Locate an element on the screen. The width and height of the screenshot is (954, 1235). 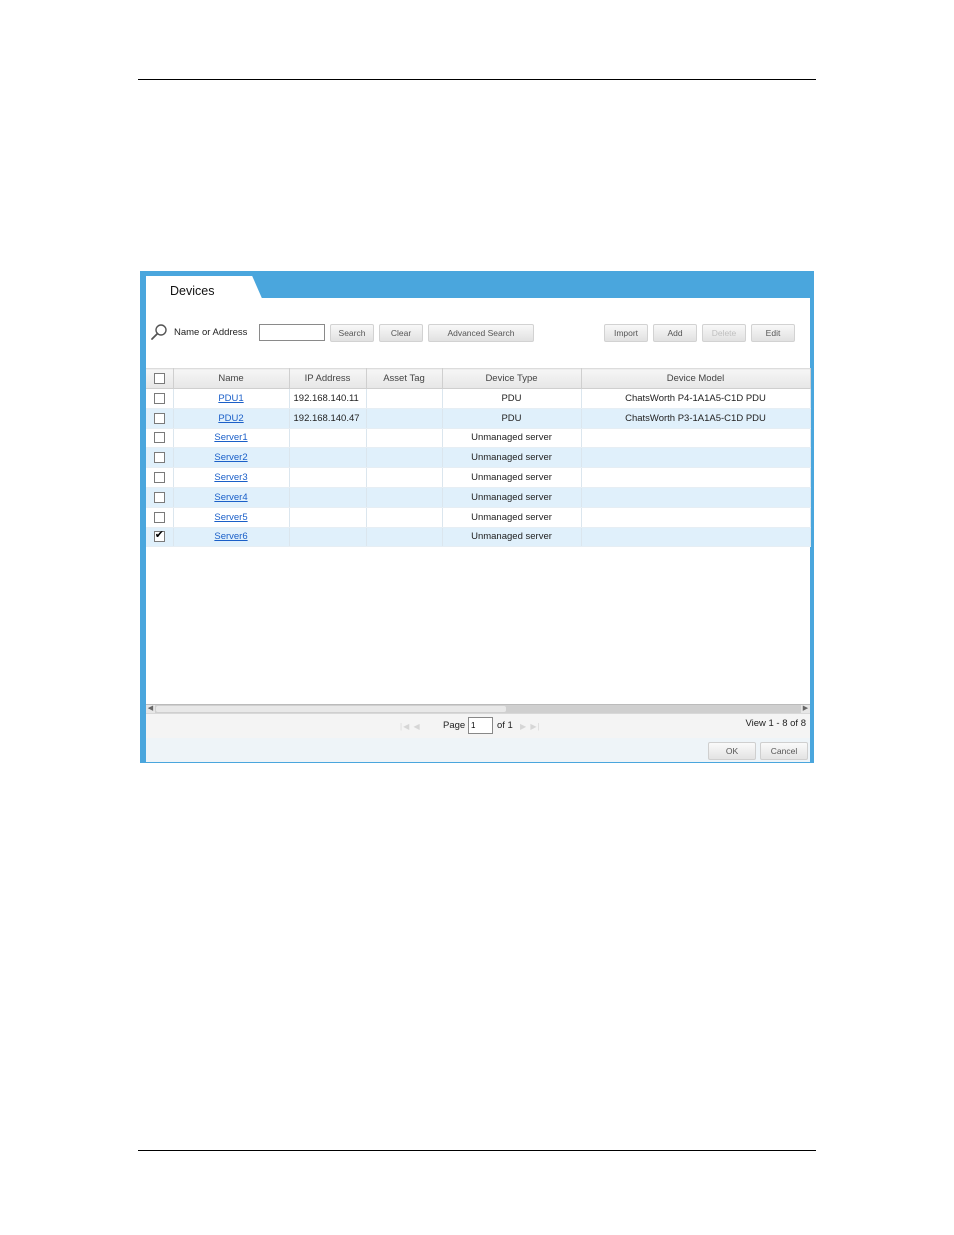
select-all-checkbox is located at coordinates (159, 378).